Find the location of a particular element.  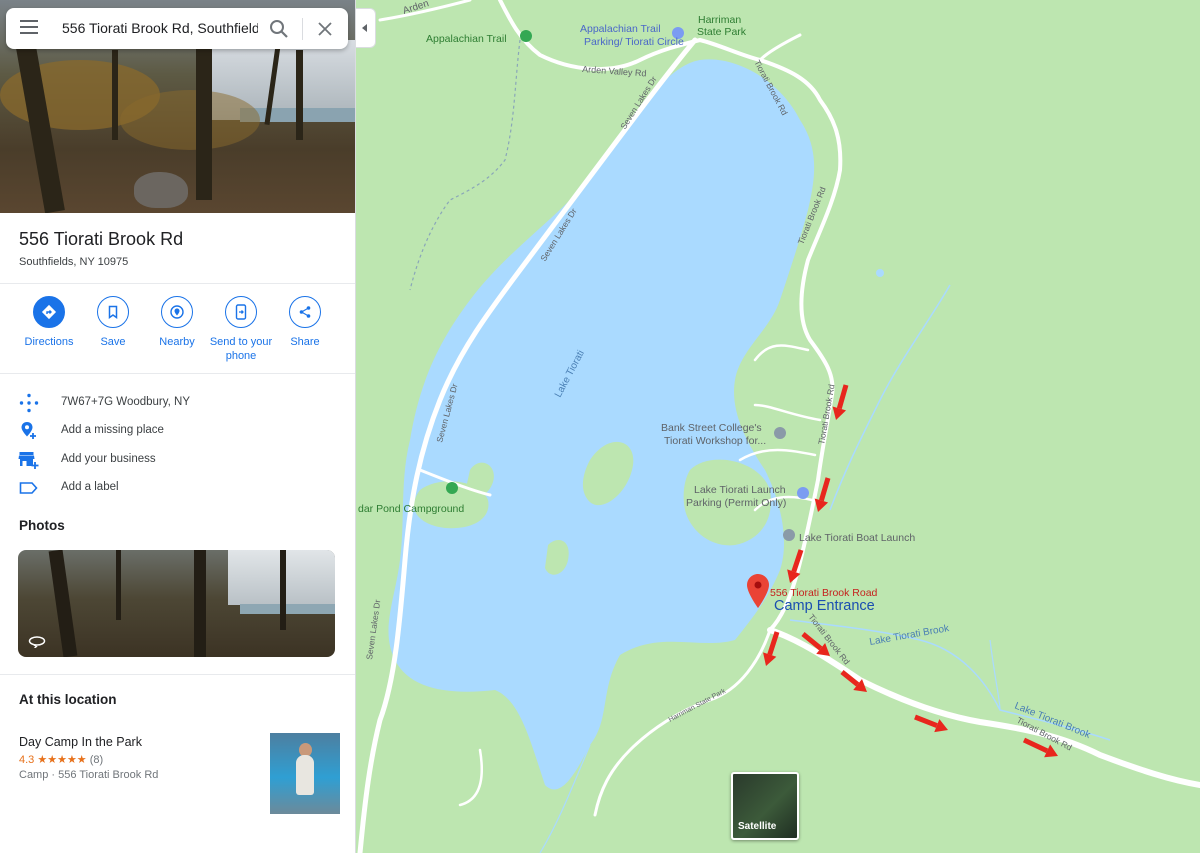

share-button: Share is located at coordinates (305, 322).